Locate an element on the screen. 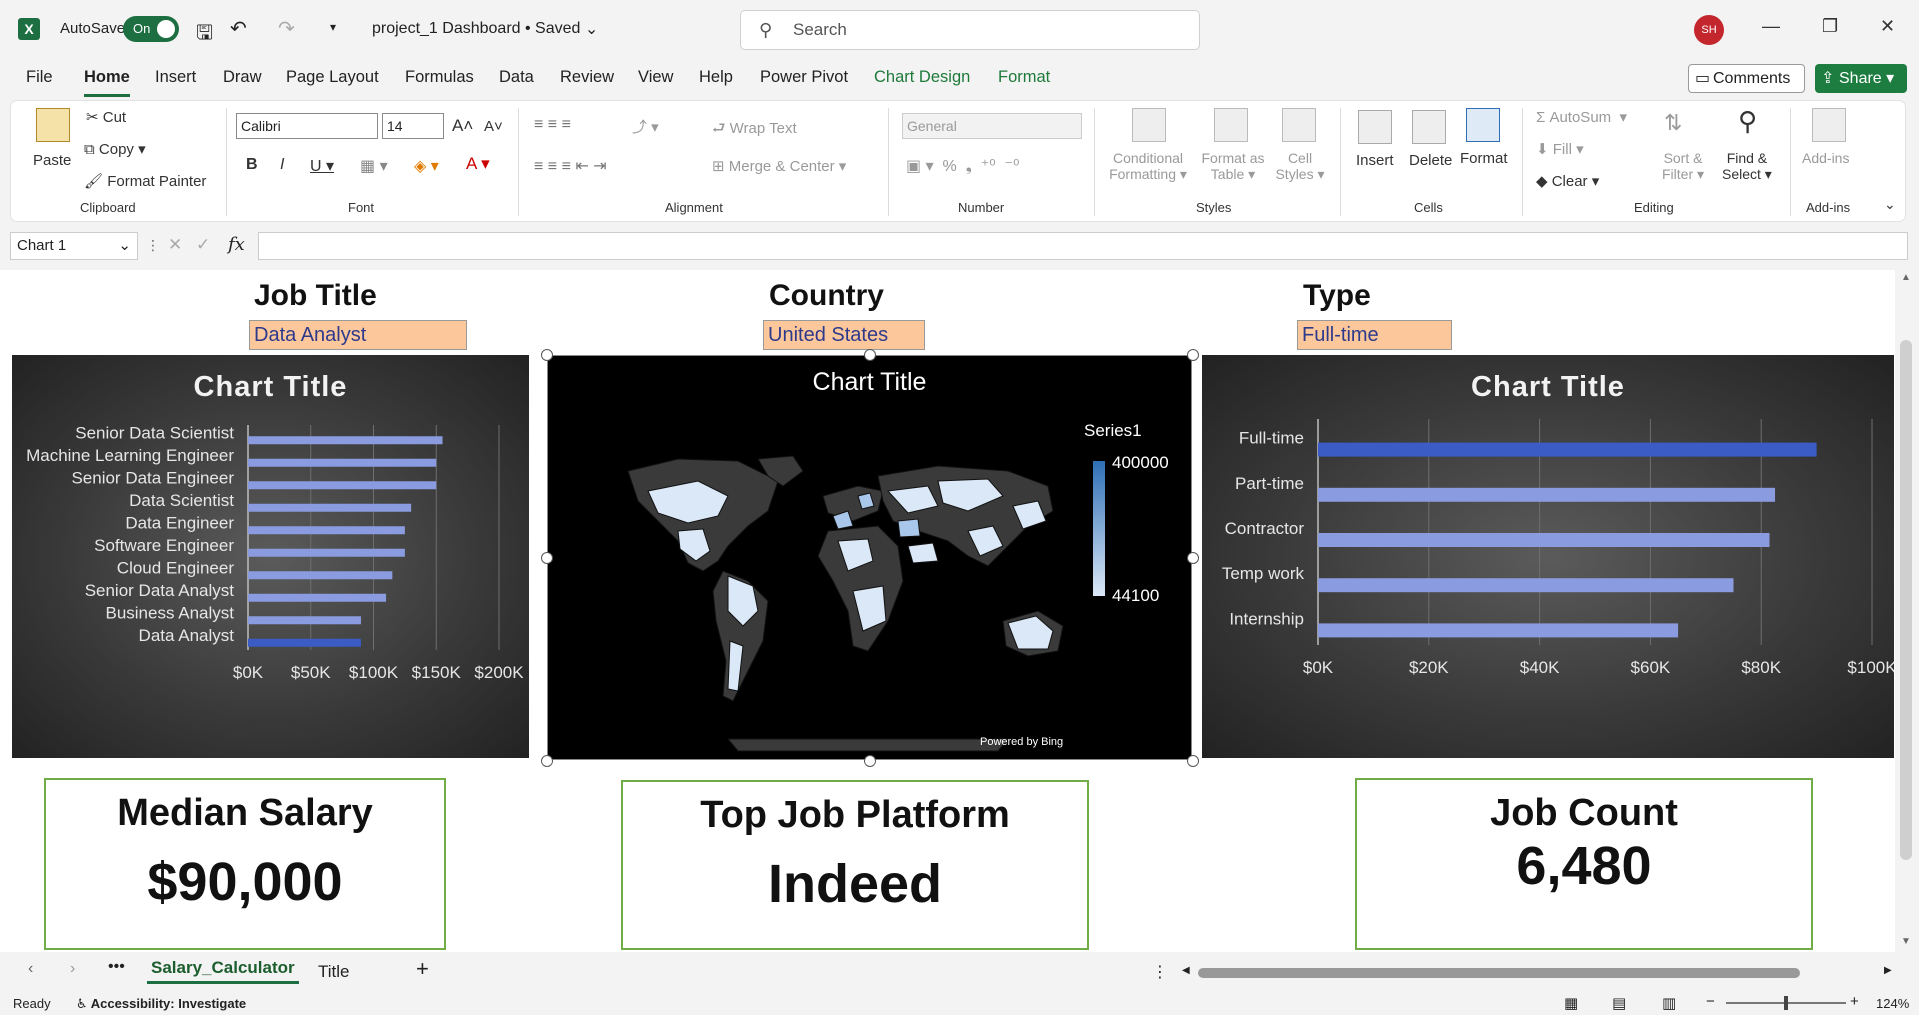 The height and width of the screenshot is (1015, 1919). tab-review: Review is located at coordinates (587, 77).